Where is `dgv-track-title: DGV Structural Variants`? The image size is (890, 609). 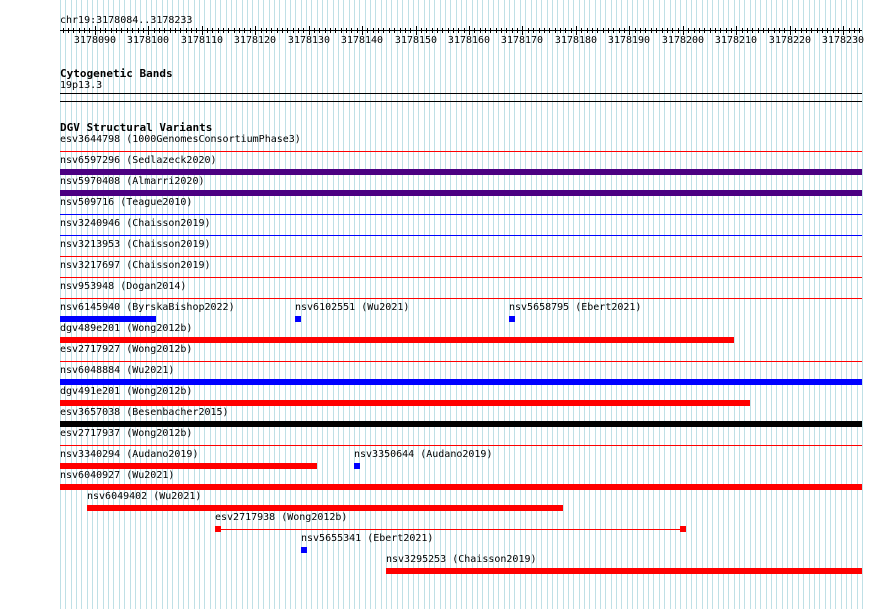
dgv-track-title: DGV Structural Variants is located at coordinates (136, 127).